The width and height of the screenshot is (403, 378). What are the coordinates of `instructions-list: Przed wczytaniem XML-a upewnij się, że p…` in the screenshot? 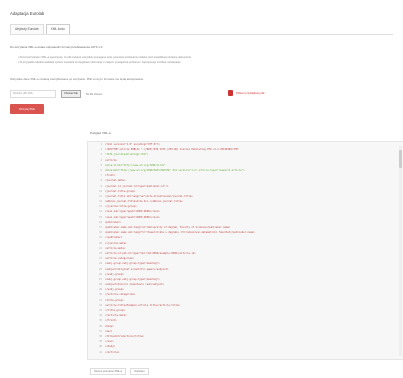 It's located at (198, 60).